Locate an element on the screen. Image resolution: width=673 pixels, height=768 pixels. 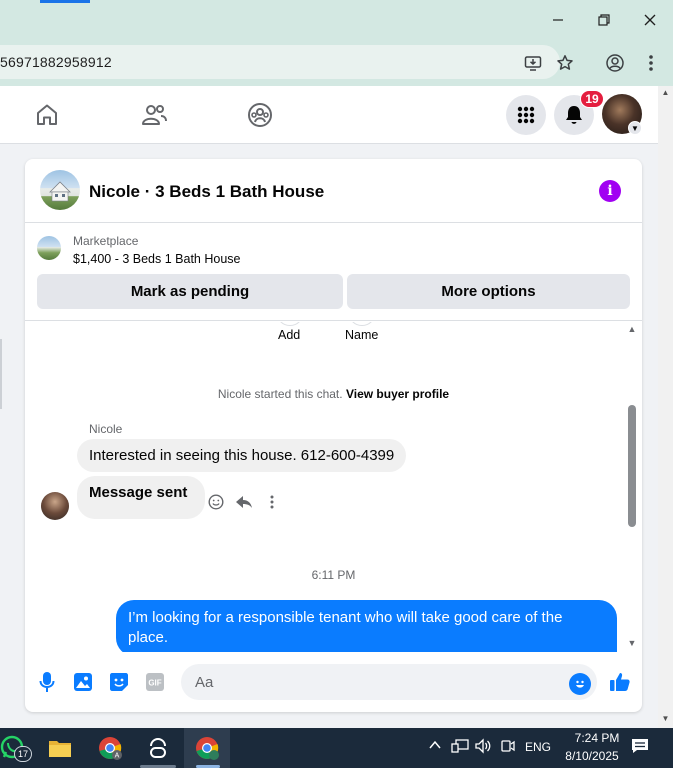
taskbar-clock-date: 8/10/2025 is located at coordinates (592, 756).